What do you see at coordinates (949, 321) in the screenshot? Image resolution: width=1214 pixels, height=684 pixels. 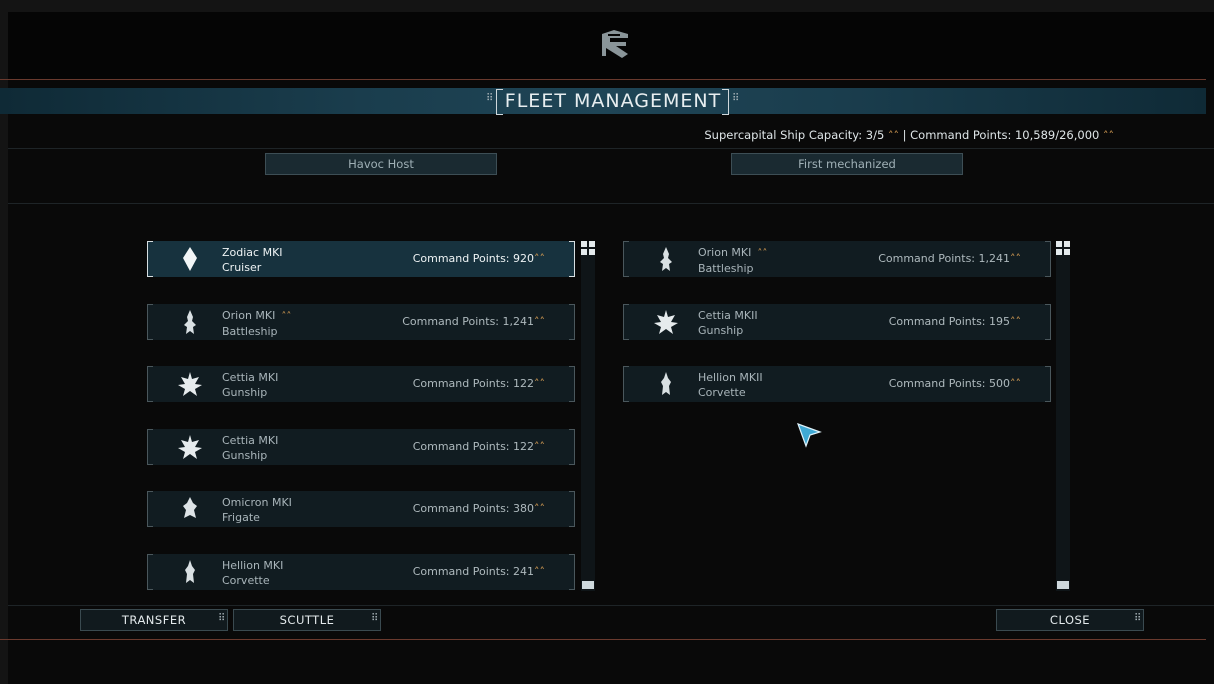 I see `command-points-value: Command Points: 195` at bounding box center [949, 321].